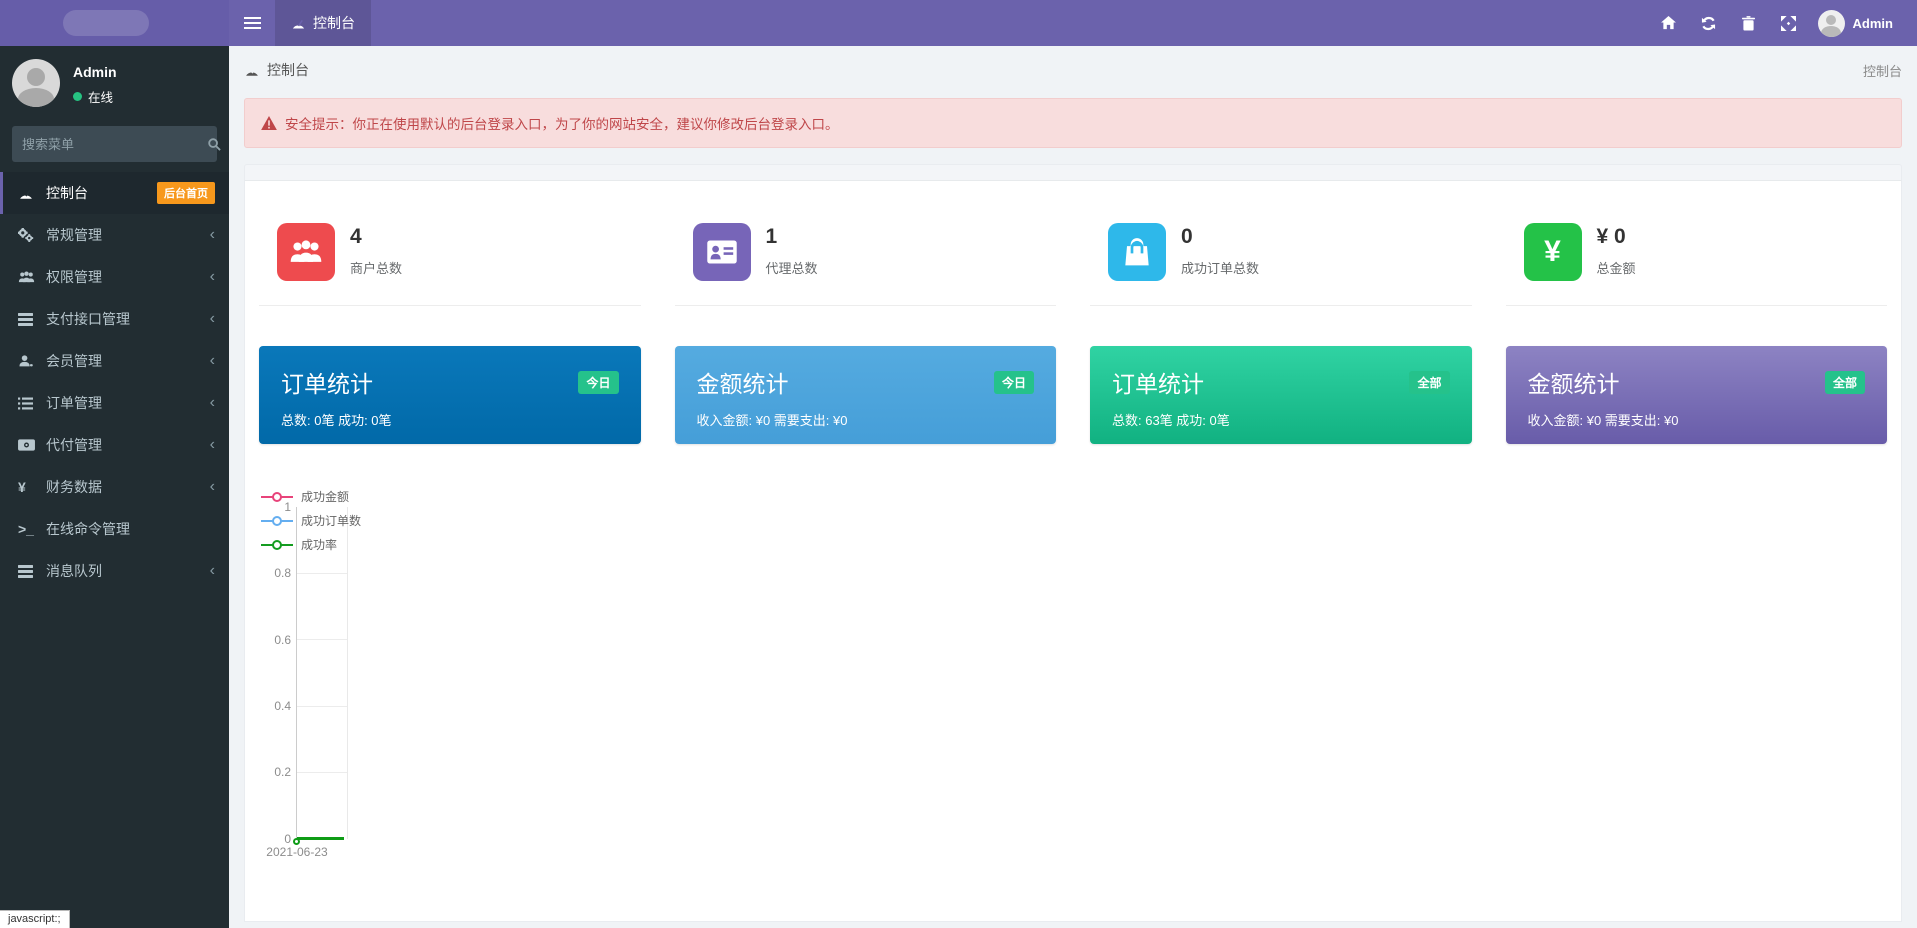  What do you see at coordinates (296, 841) in the screenshot?
I see `data-point-marker` at bounding box center [296, 841].